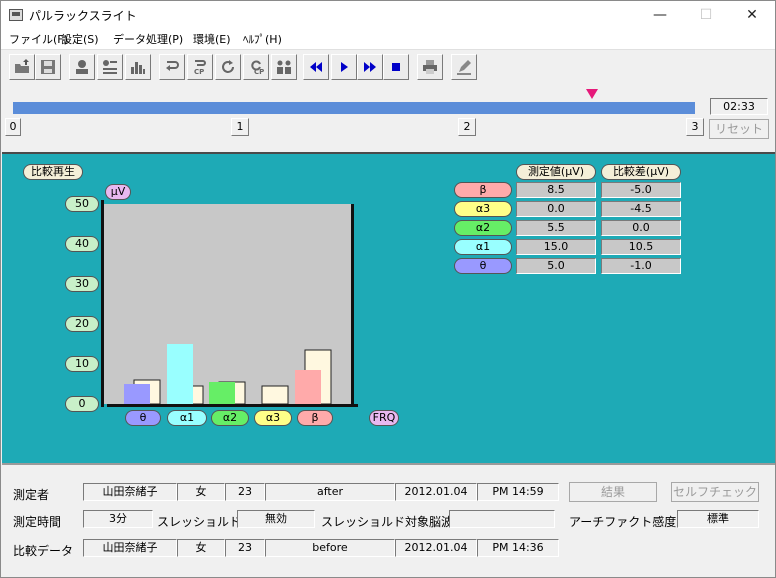 The image size is (776, 578). I want to click on duration-label: 測定時間, so click(37, 522).